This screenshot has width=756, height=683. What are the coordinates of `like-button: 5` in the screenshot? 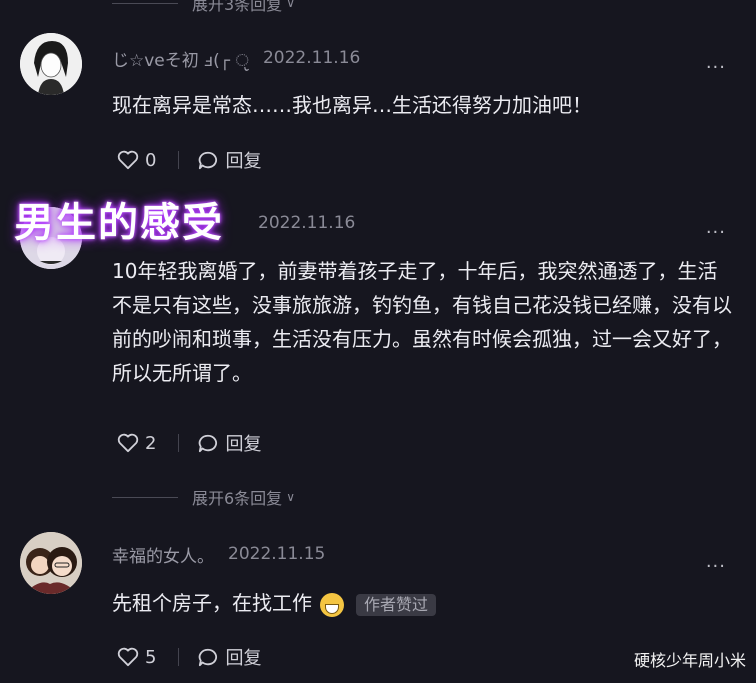 It's located at (136, 657).